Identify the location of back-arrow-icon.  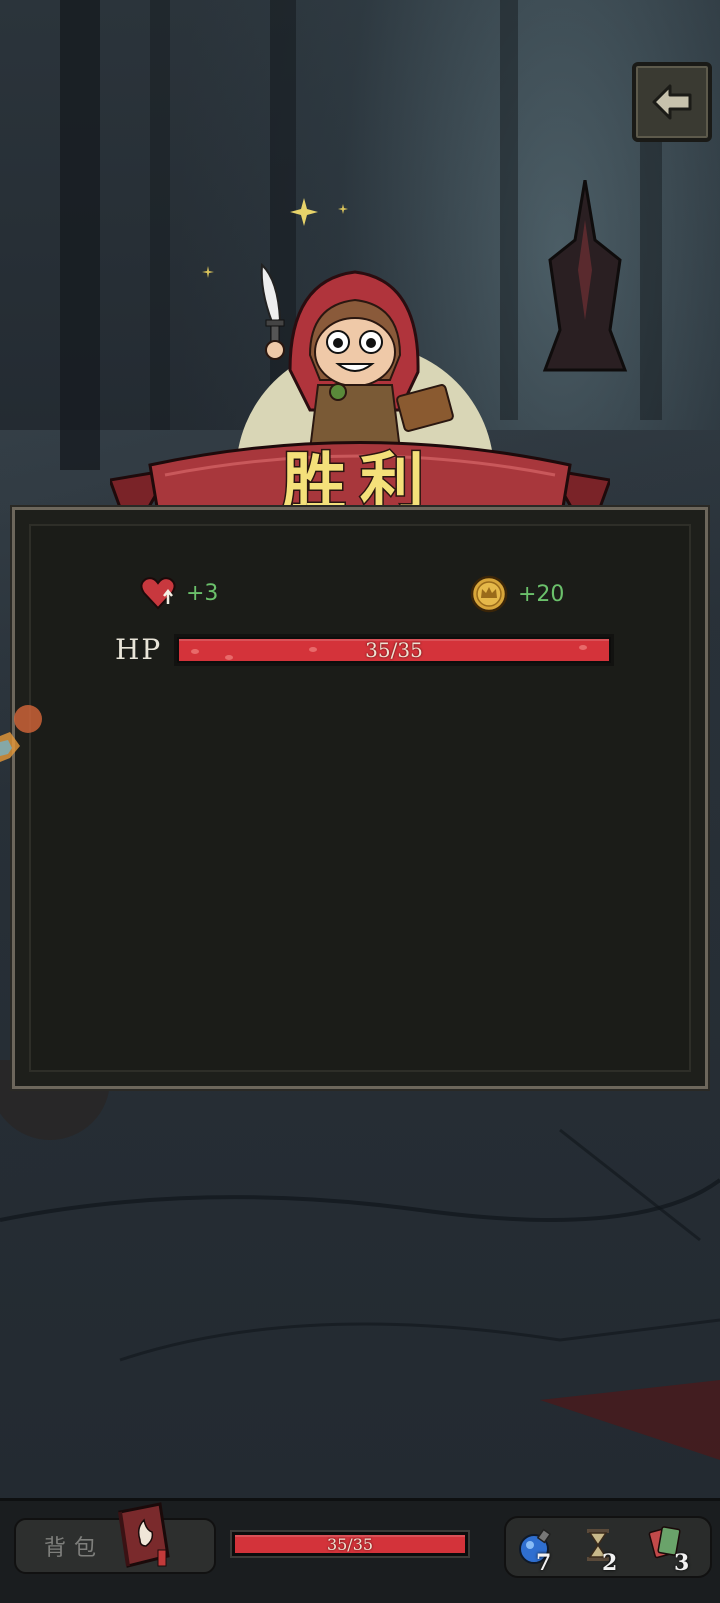
(672, 102).